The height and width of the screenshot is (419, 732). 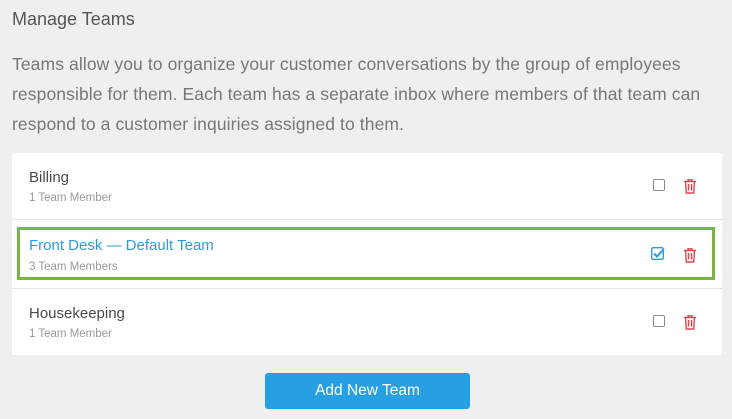 What do you see at coordinates (658, 254) in the screenshot?
I see `checkbox-checked-icon` at bounding box center [658, 254].